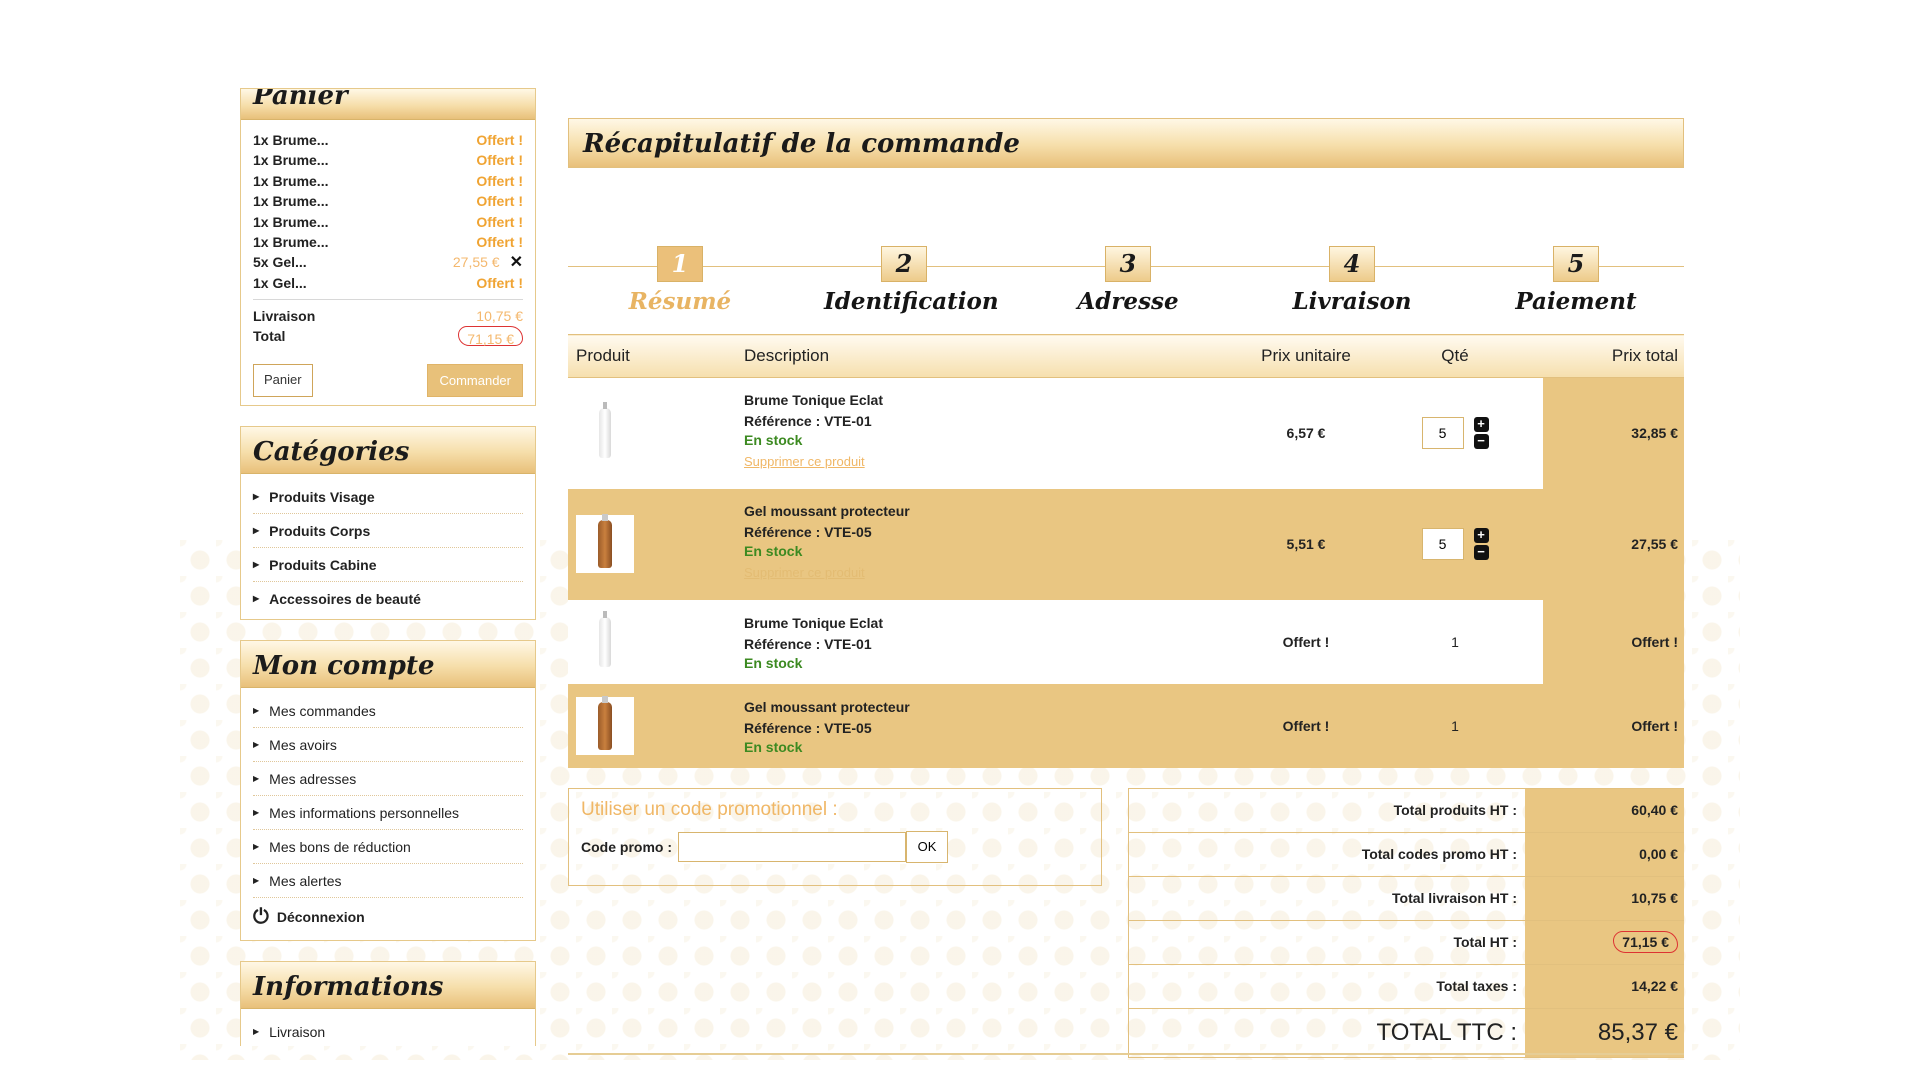 This screenshot has width=1916, height=1080. I want to click on total-price: Offert !, so click(1613, 725).